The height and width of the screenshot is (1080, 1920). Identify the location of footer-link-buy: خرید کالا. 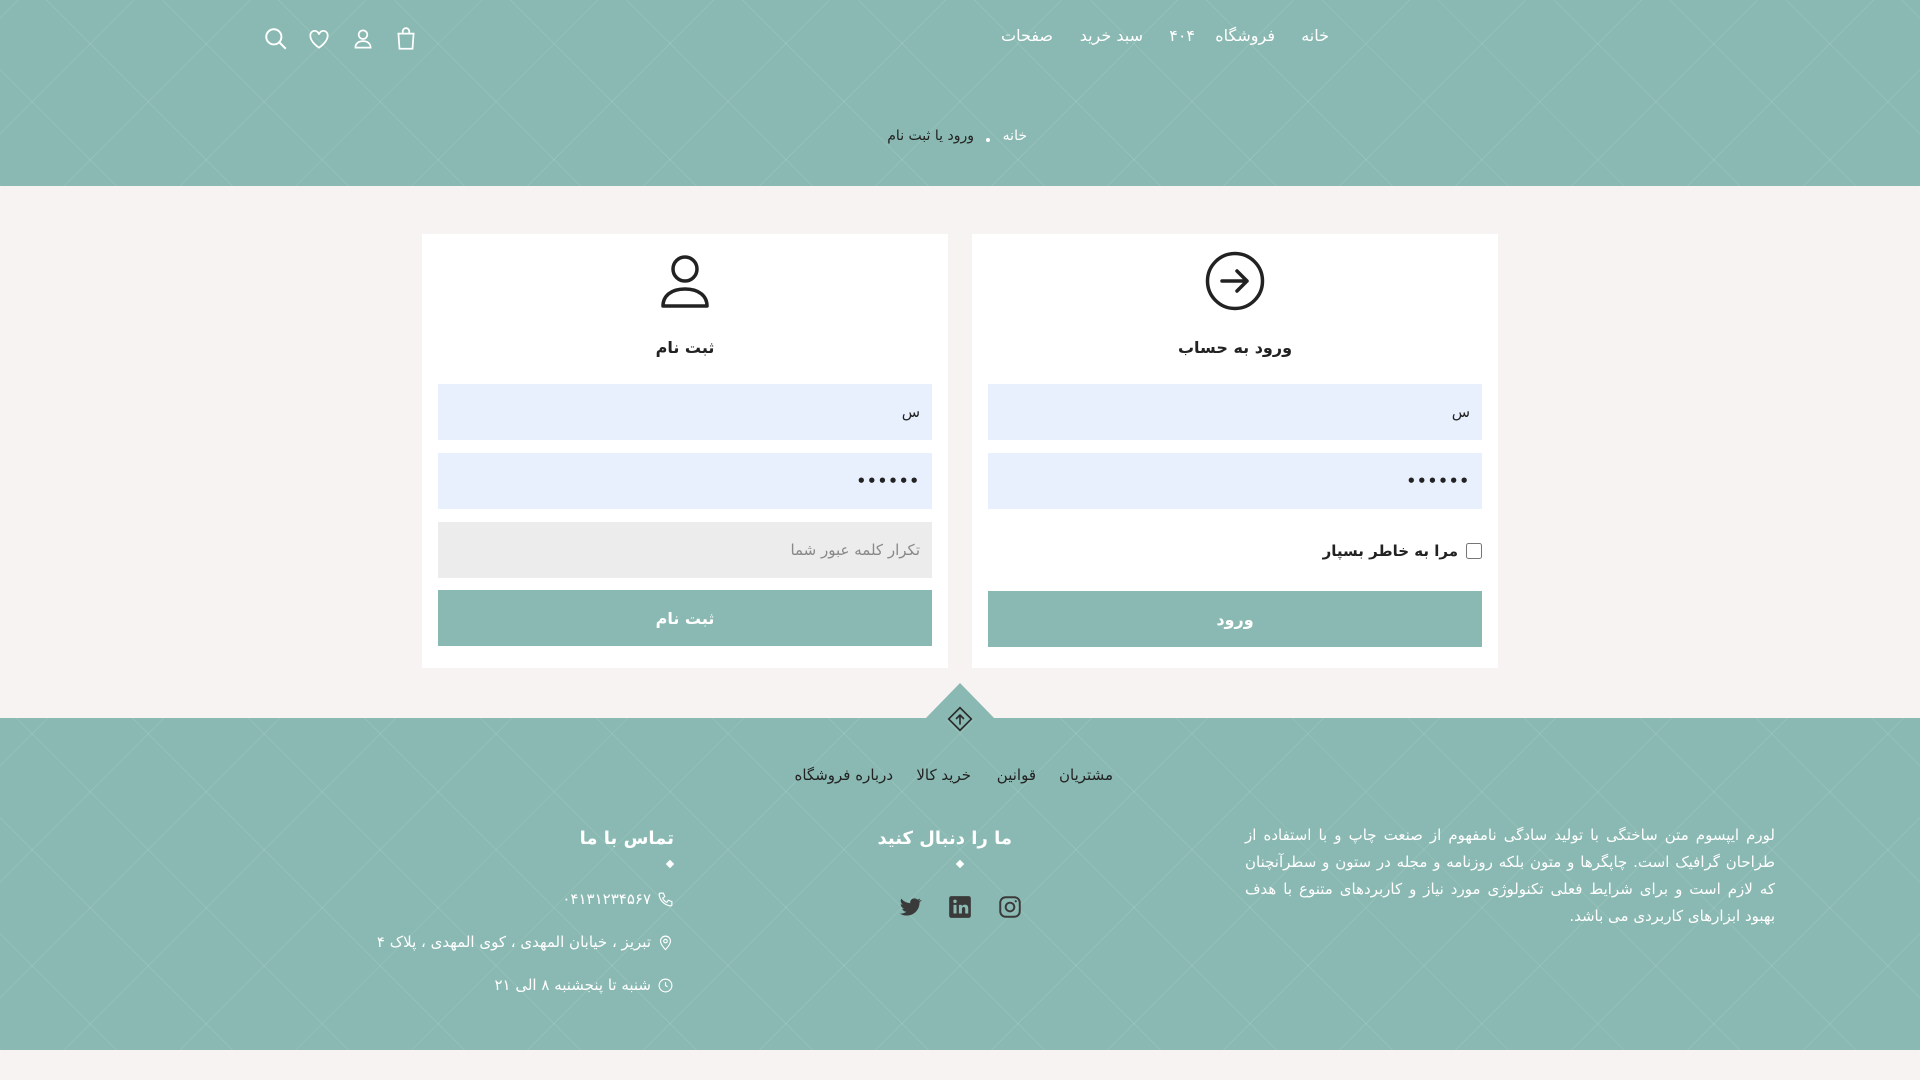
(943, 775).